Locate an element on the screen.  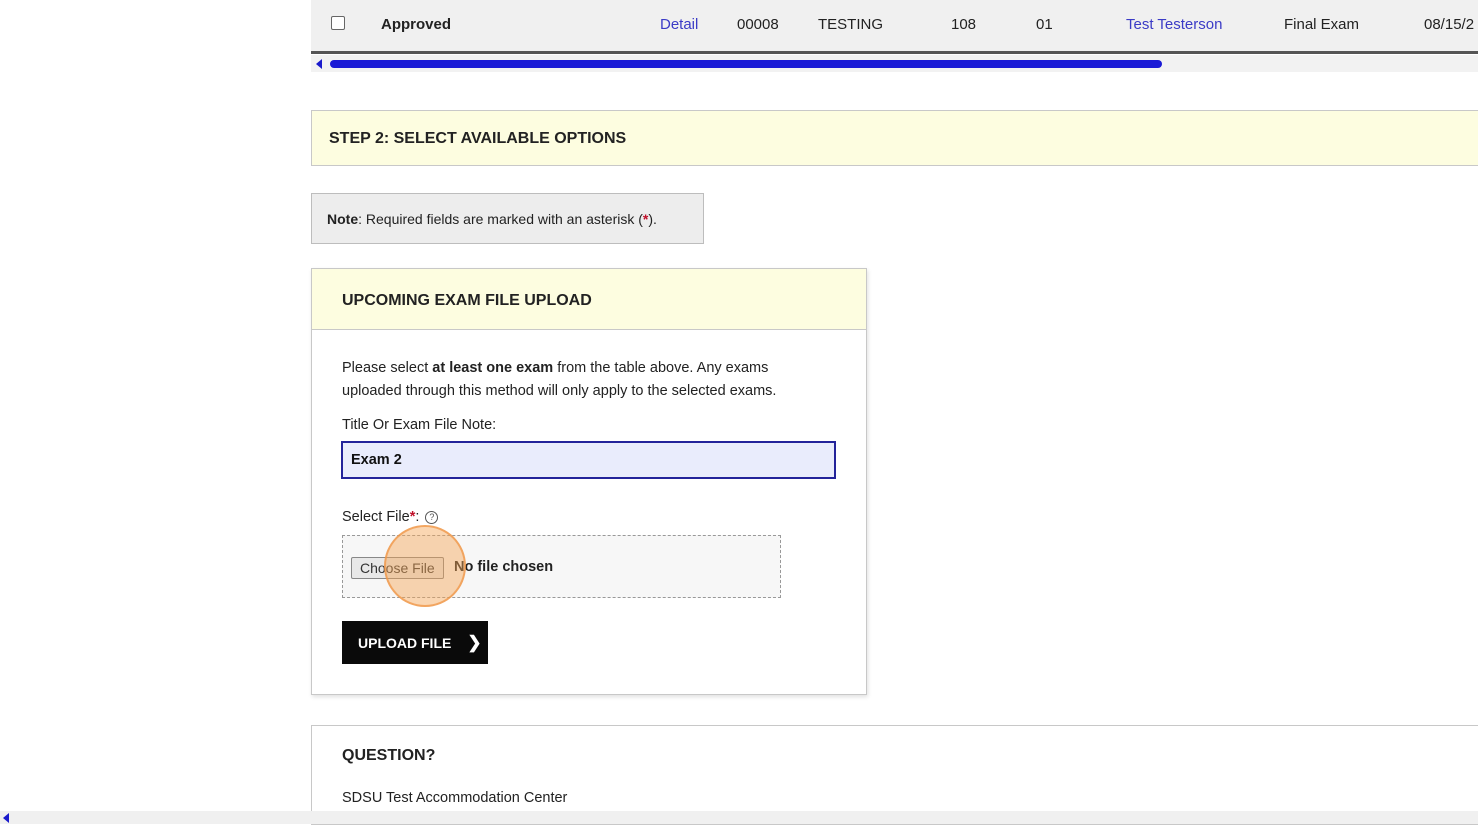
table-horizontal-scrollbar is located at coordinates (894, 63).